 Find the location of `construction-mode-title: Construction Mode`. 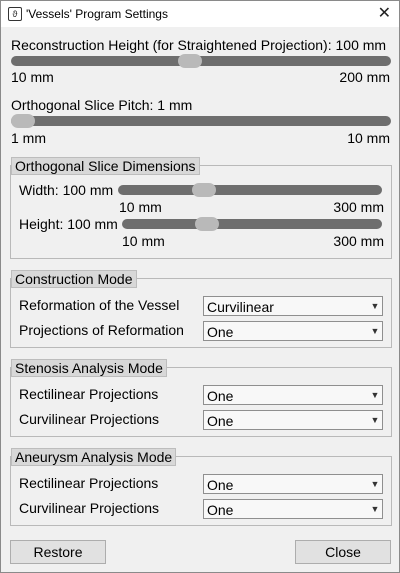

construction-mode-title: Construction Mode is located at coordinates (74, 279).